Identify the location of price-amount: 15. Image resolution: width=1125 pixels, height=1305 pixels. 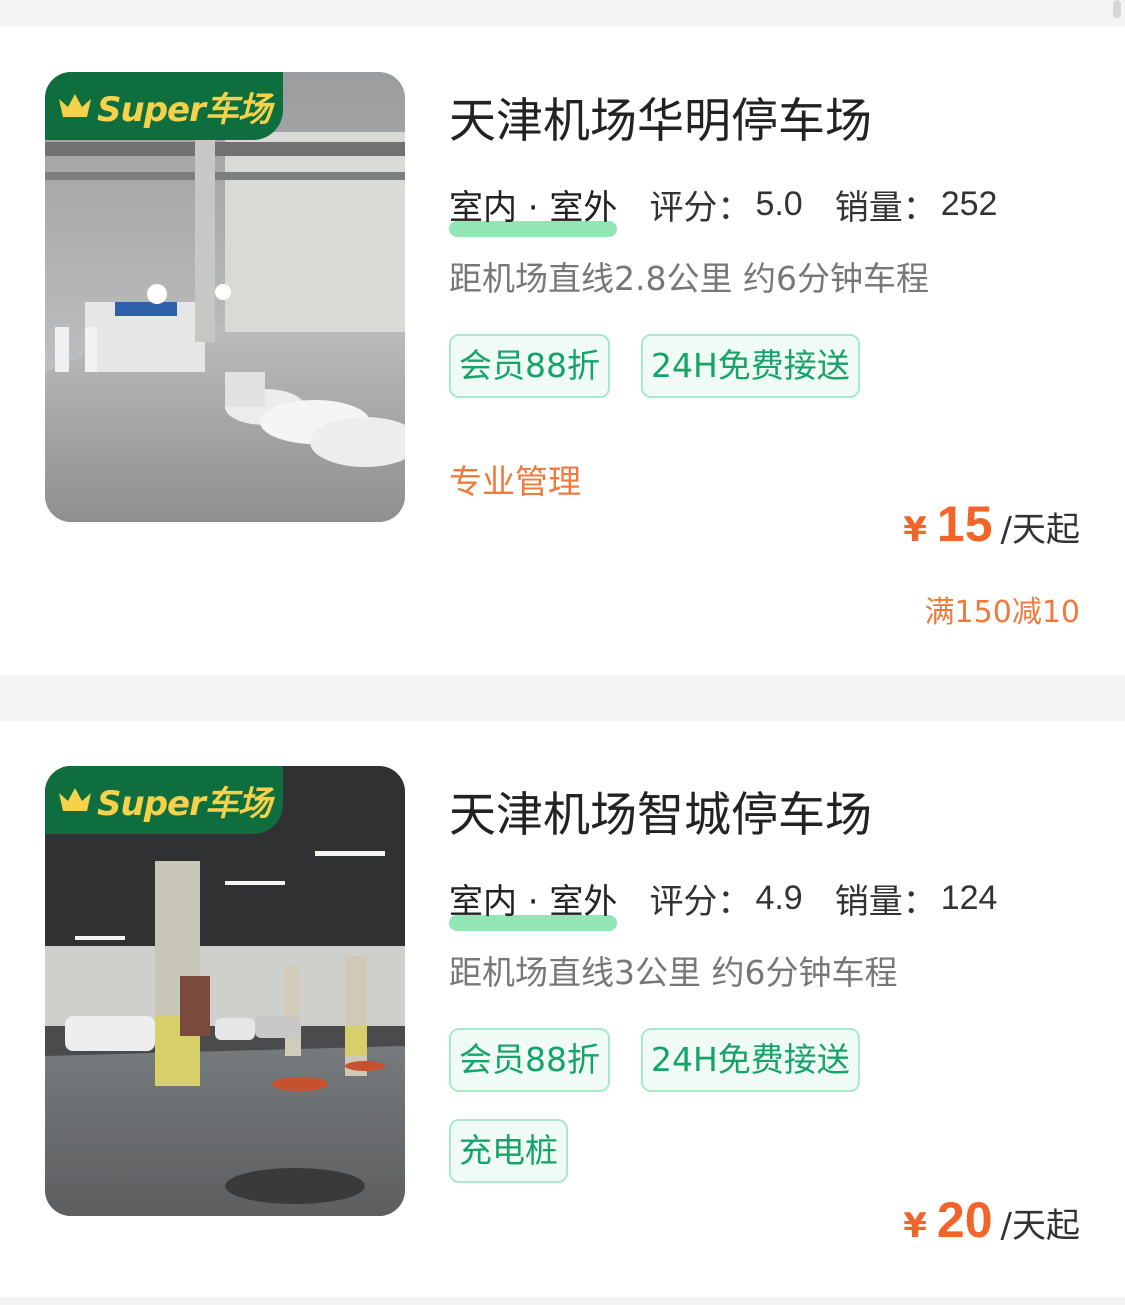
(964, 524).